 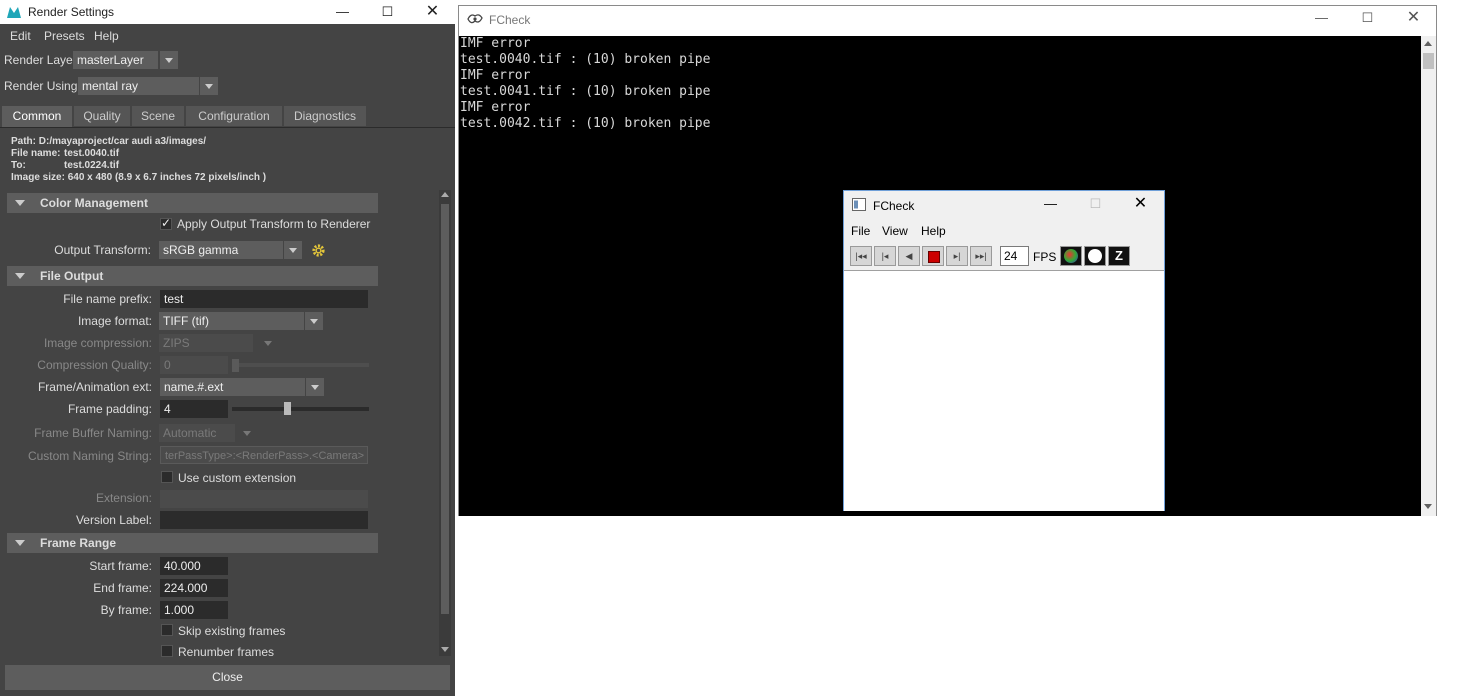 I want to click on render-using-dropdown-arrow, so click(x=209, y=86).